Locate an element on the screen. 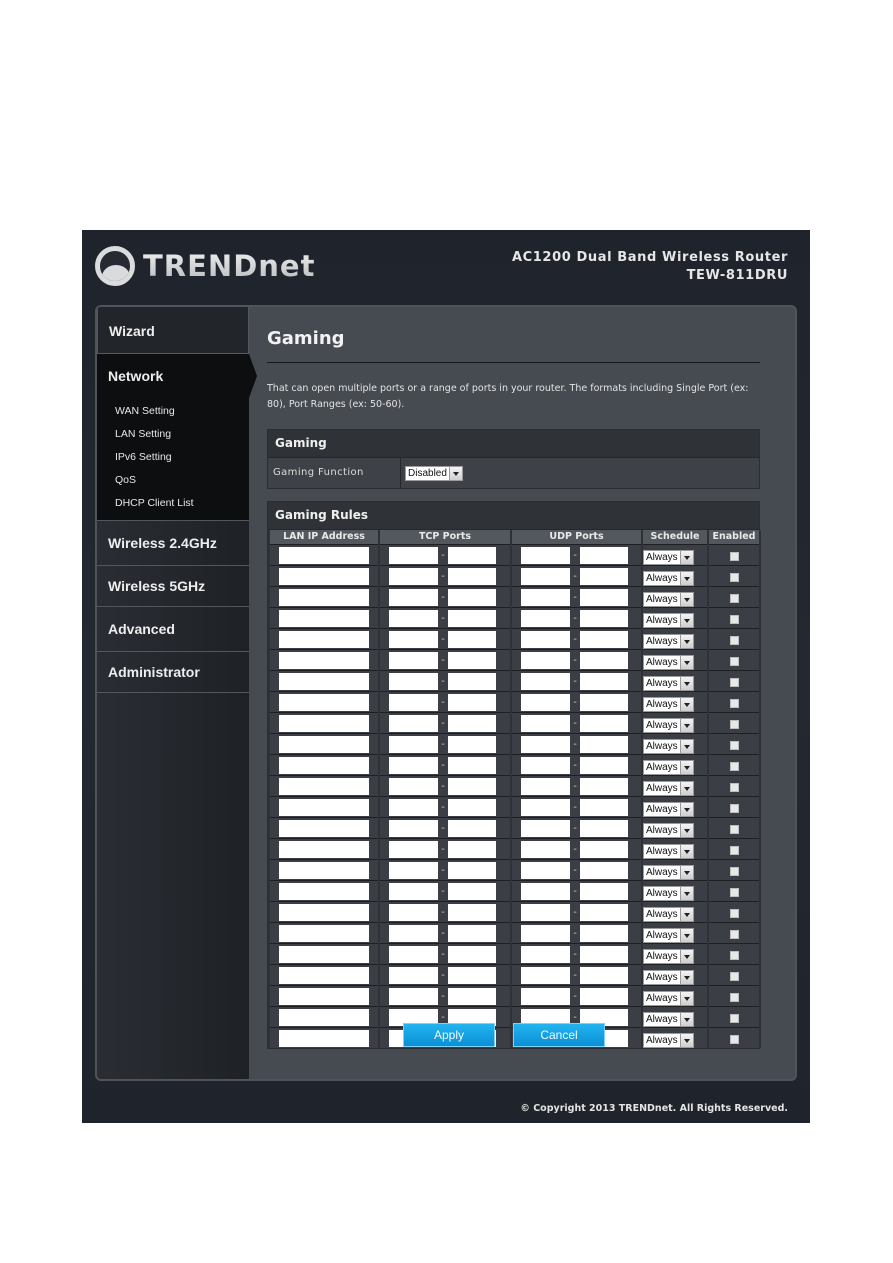  submenu-qos: QoS is located at coordinates (182, 480).